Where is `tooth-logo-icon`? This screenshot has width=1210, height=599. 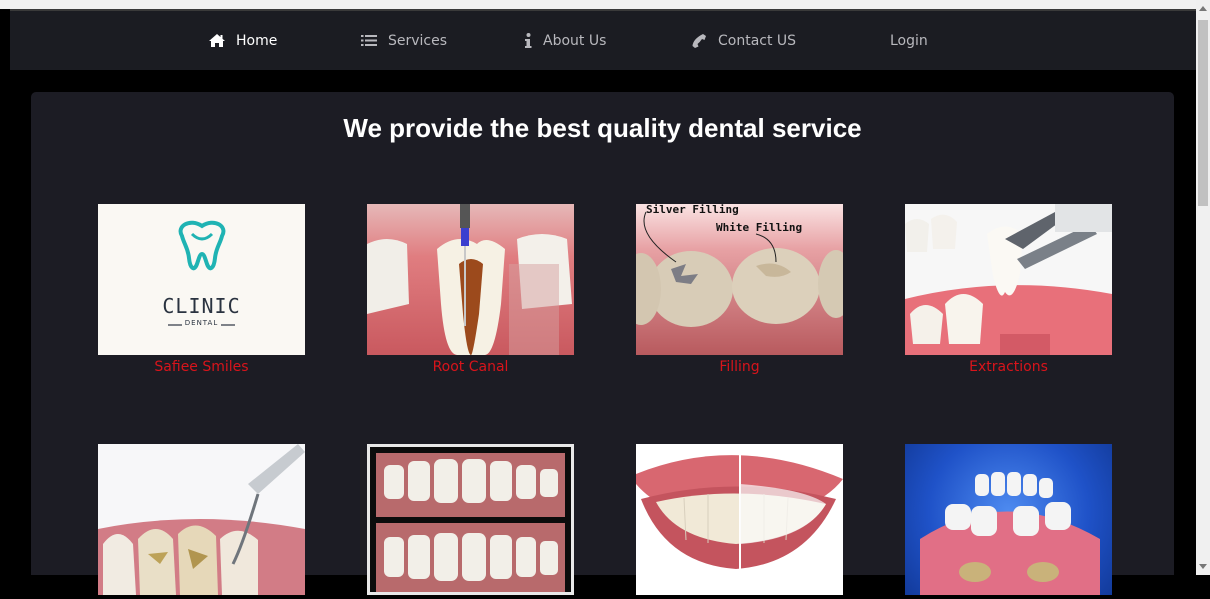 tooth-logo-icon is located at coordinates (201, 273).